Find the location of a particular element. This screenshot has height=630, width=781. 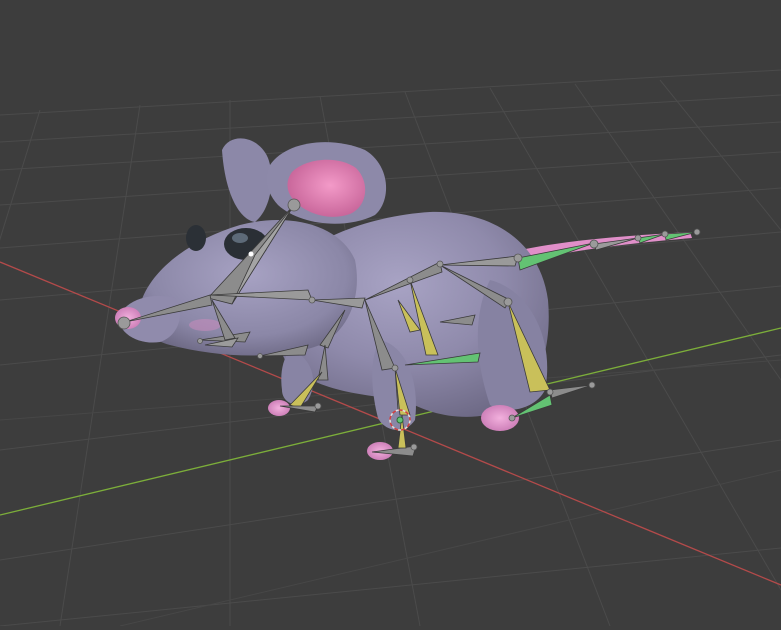

mouse-ear-back is located at coordinates (247, 180).